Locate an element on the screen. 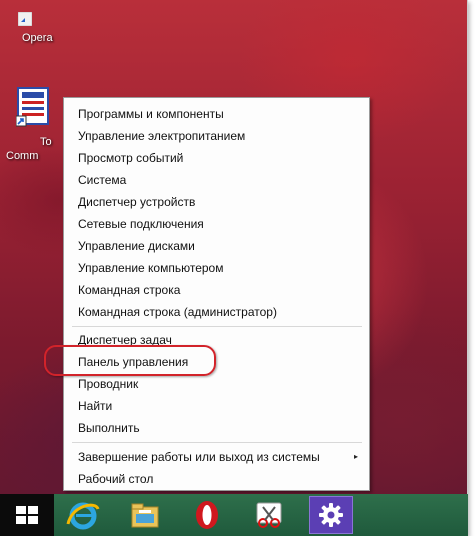  total-commander-label-line2: Comm is located at coordinates (22, 156).